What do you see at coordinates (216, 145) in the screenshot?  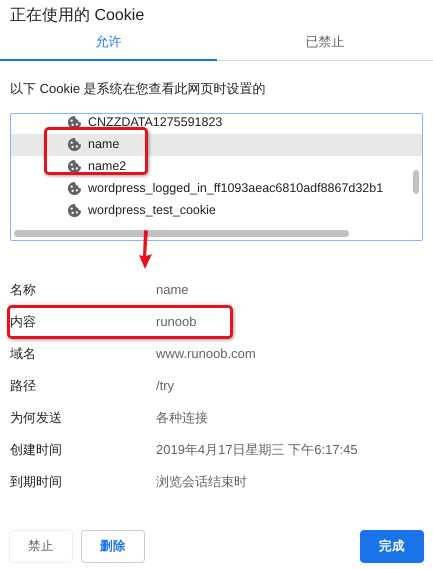 I see `cookie-item: name` at bounding box center [216, 145].